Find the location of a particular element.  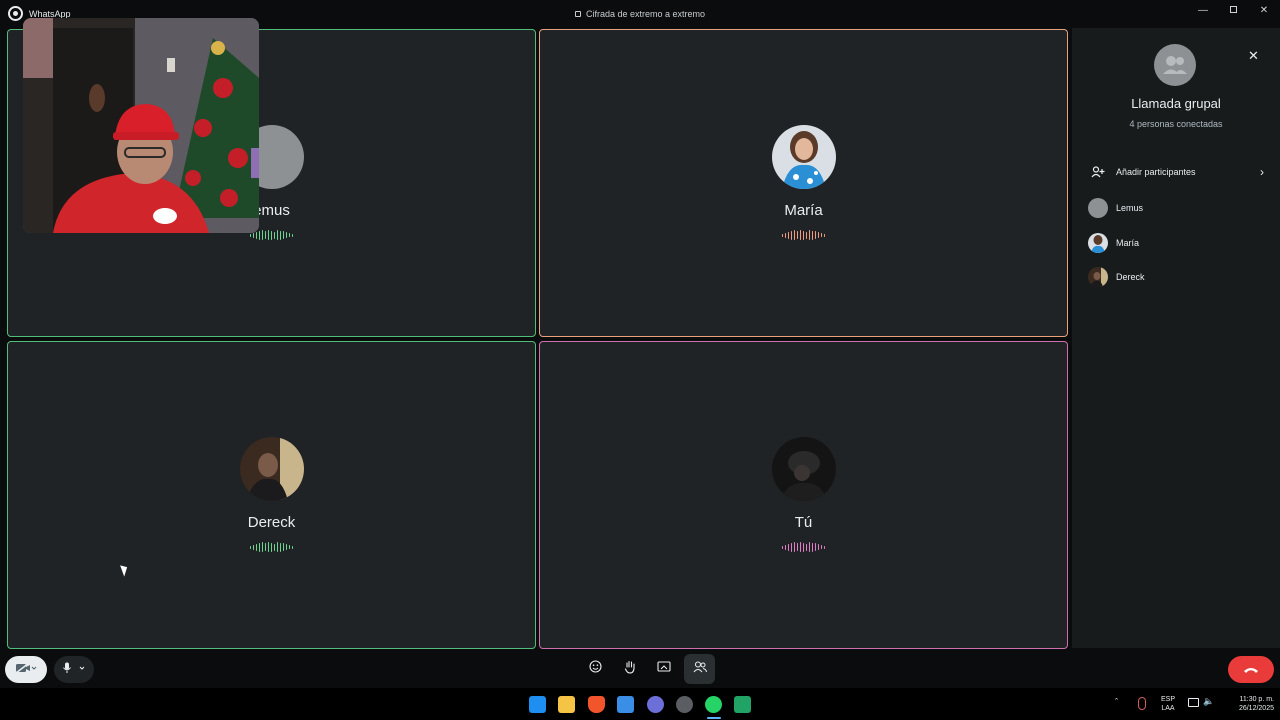

keyboard-layout-code: LAA is located at coordinates (1168, 708).